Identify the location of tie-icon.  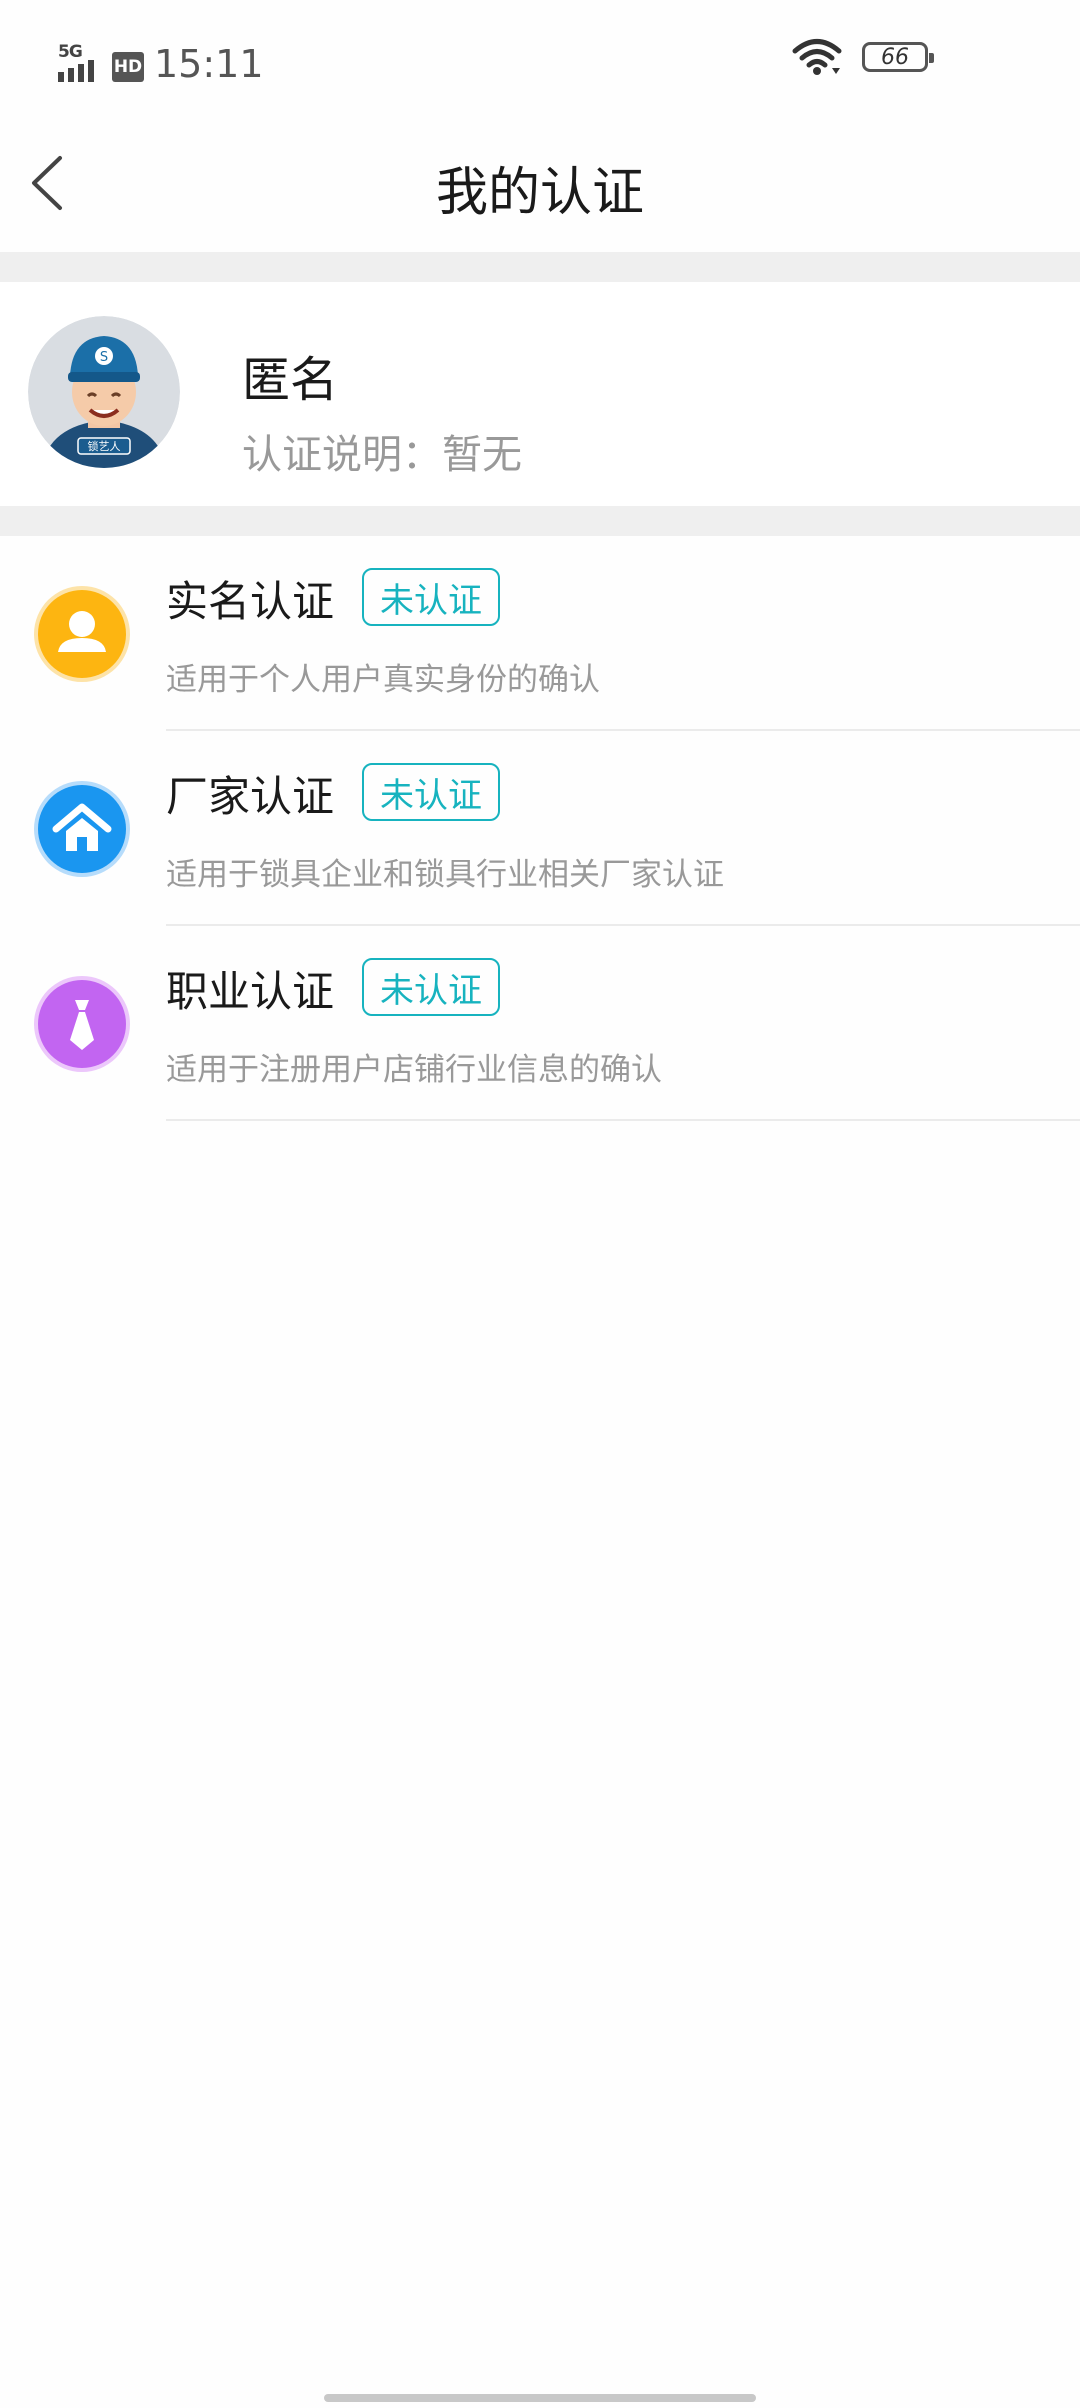
(82, 1024).